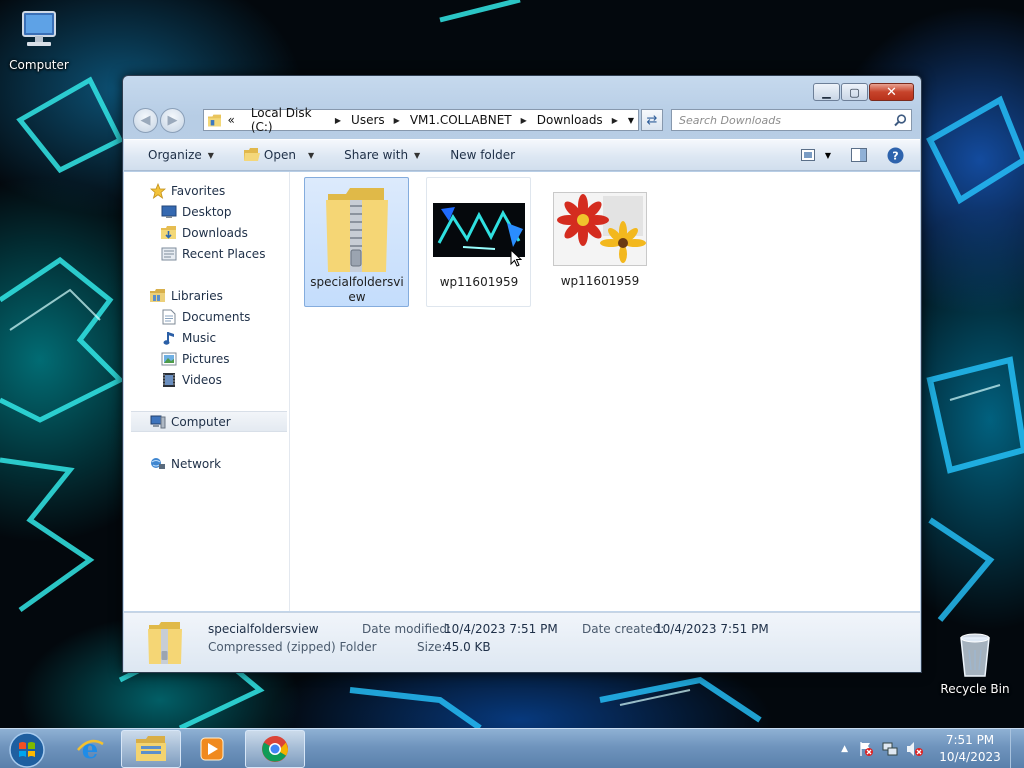 This screenshot has height=768, width=1024. I want to click on libraries-icon, so click(158, 296).